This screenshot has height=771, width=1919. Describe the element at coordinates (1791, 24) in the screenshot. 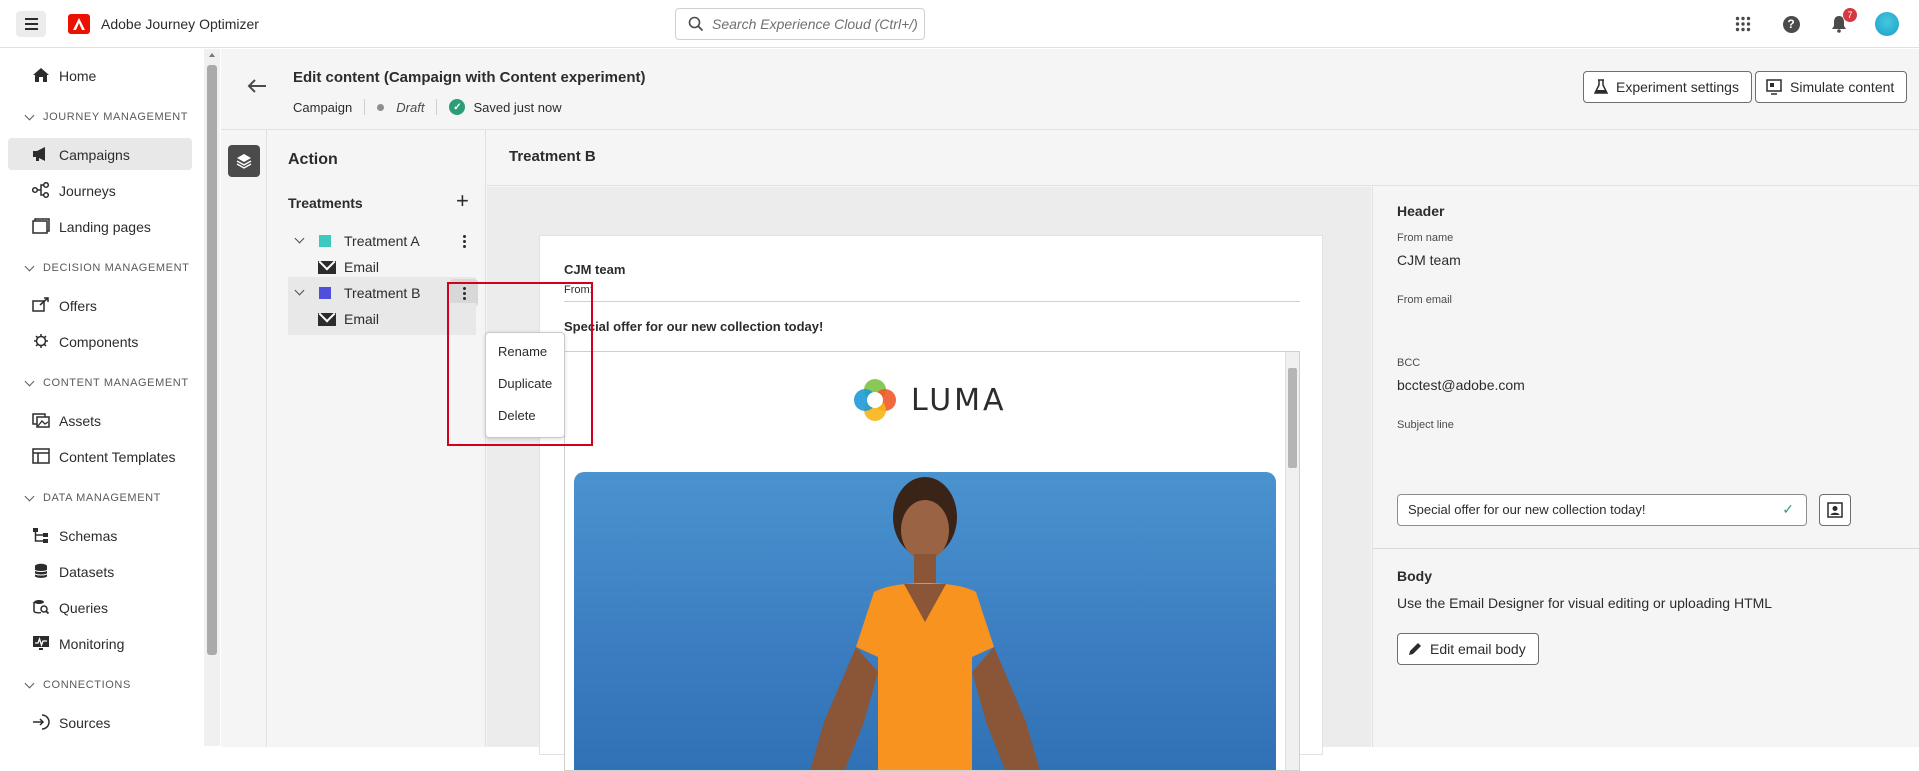

I see `help-icon: ?` at that location.